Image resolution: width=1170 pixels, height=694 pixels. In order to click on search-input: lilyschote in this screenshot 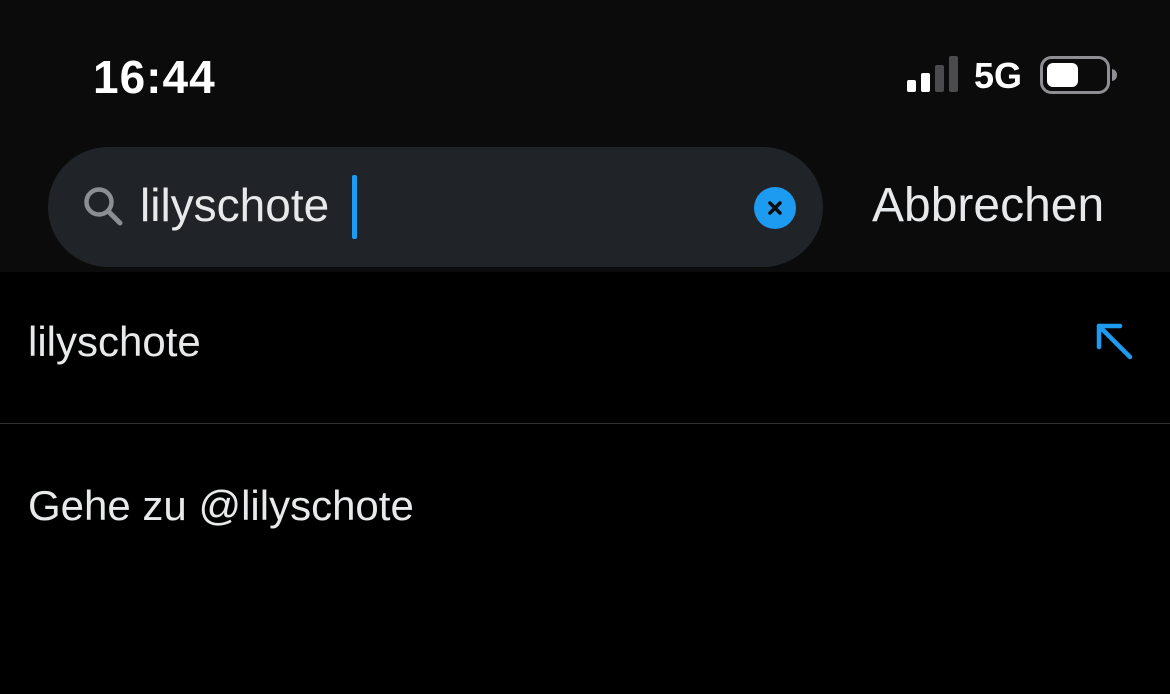, I will do `click(234, 205)`.